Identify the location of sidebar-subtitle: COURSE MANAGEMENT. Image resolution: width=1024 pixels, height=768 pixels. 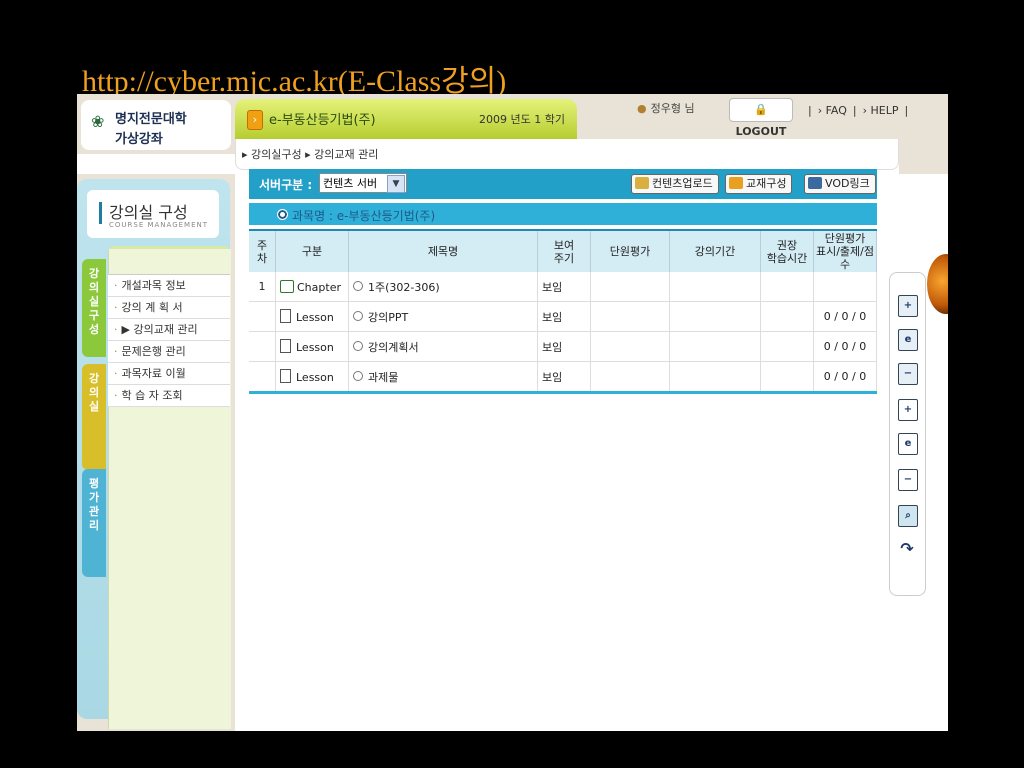
(159, 225).